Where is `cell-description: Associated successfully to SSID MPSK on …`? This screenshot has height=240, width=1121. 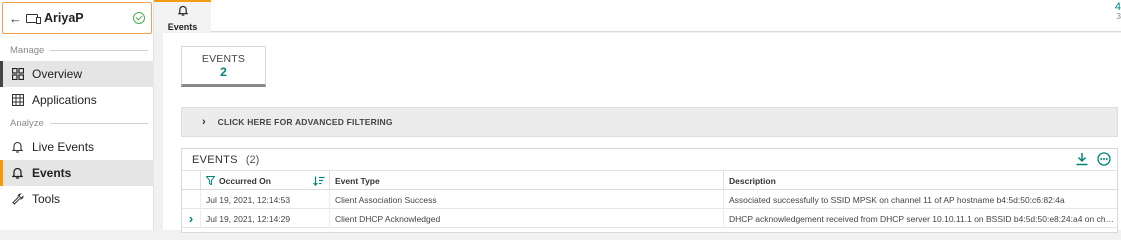
cell-description: Associated successfully to SSID MPSK on … is located at coordinates (897, 199).